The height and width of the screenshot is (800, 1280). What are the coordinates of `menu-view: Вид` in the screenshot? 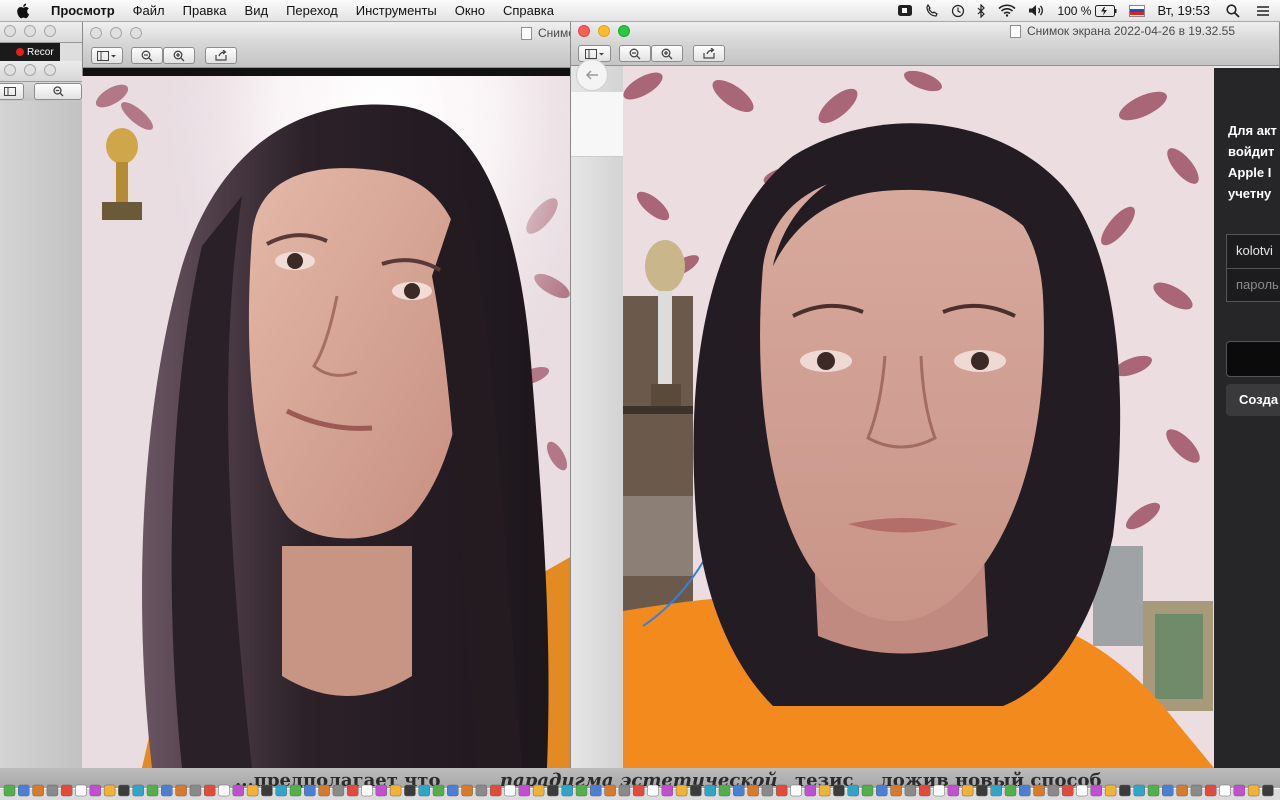 It's located at (257, 10).